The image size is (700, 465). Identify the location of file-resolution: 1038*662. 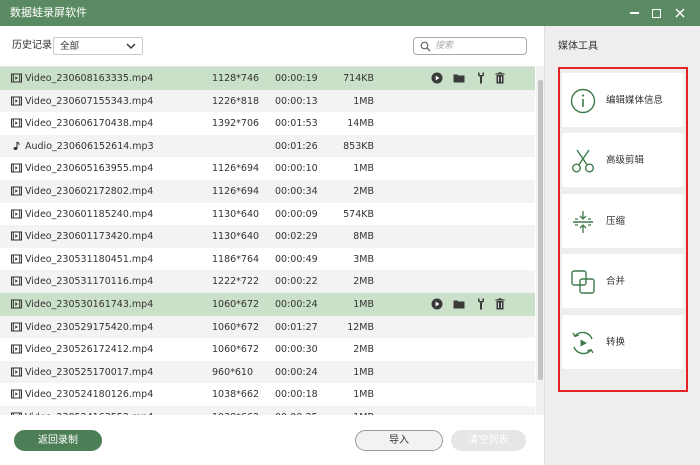
(236, 395).